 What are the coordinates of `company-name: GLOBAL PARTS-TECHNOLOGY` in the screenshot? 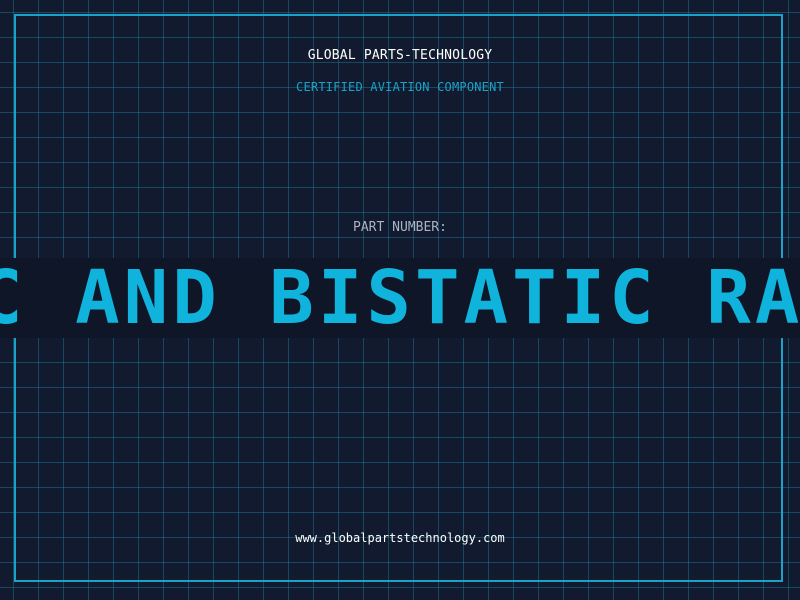 It's located at (400, 55).